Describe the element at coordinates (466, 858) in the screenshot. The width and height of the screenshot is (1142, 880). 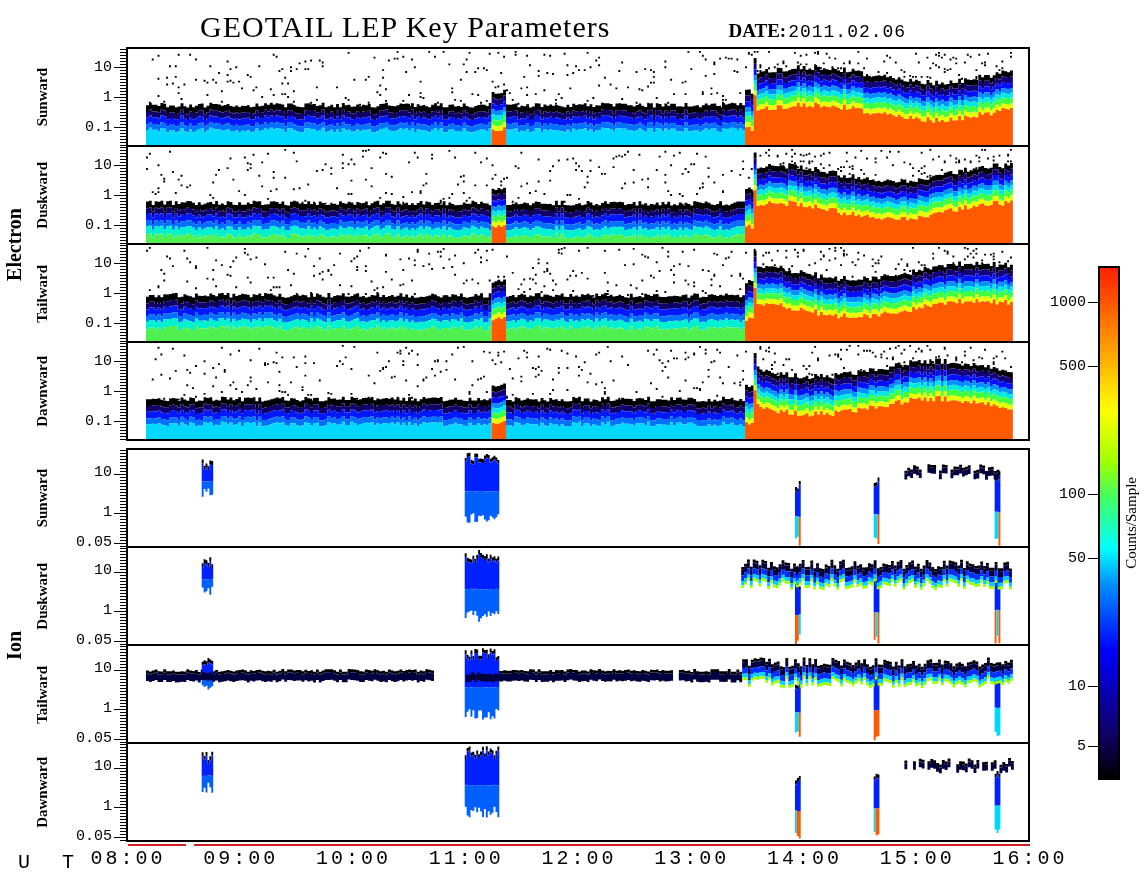
I see `time-tick-label: 11:00` at that location.